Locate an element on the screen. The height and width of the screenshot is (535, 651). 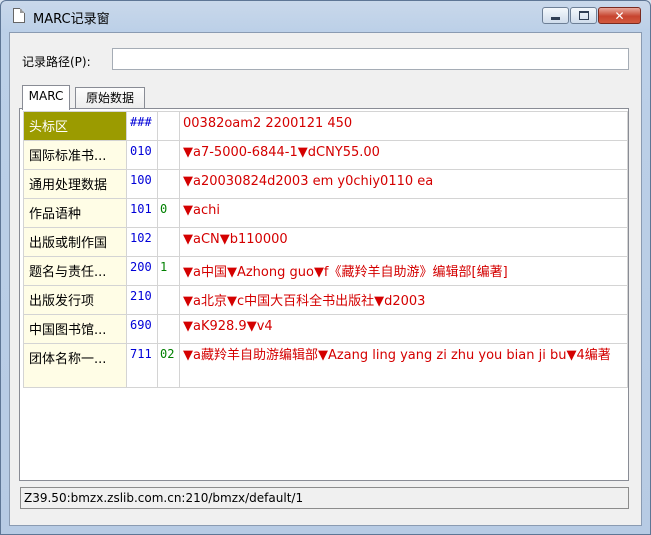
field-indicator-cell: 0 is located at coordinates (168, 213).